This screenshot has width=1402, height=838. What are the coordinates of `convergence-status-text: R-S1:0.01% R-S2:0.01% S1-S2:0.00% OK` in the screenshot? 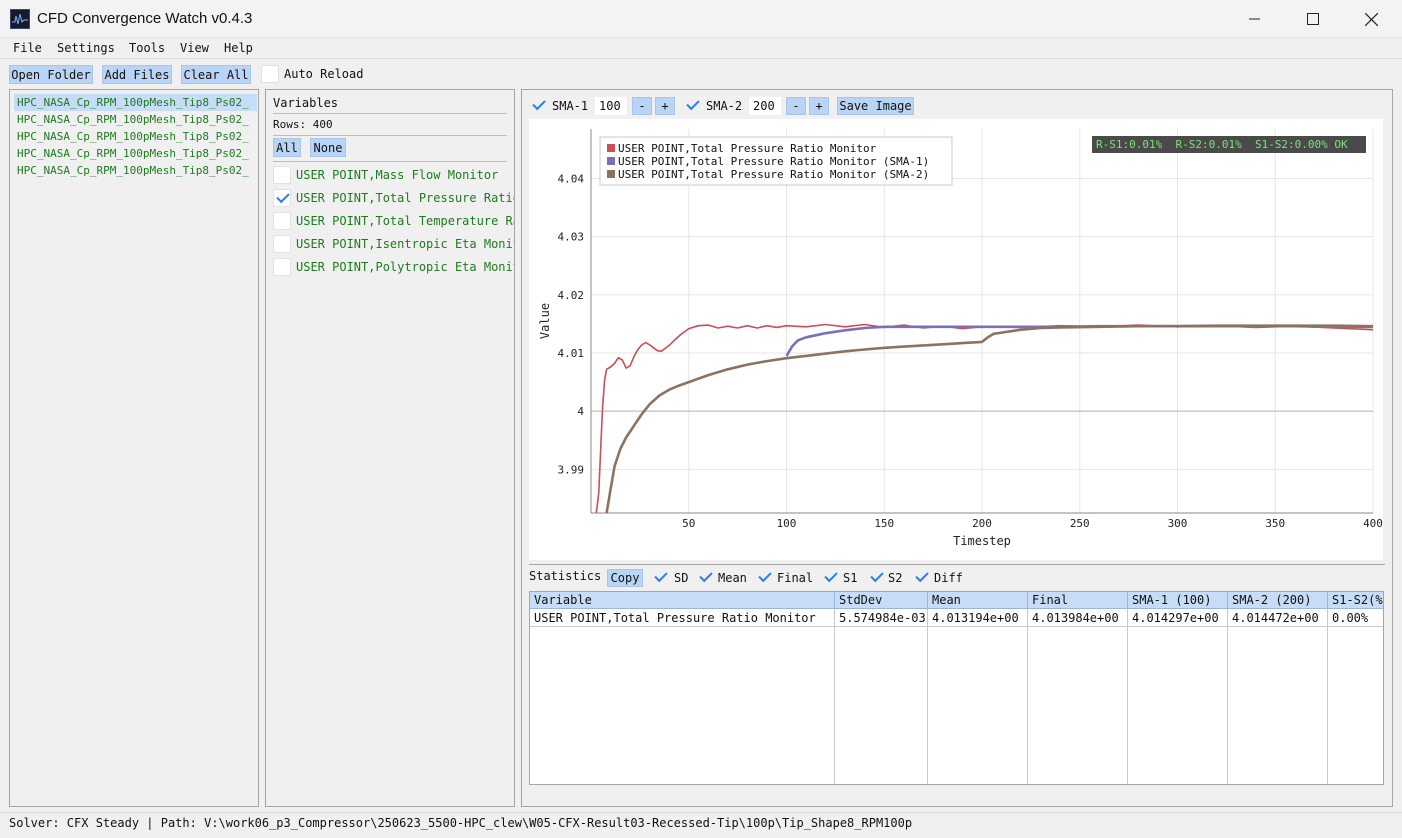 It's located at (1222, 144).